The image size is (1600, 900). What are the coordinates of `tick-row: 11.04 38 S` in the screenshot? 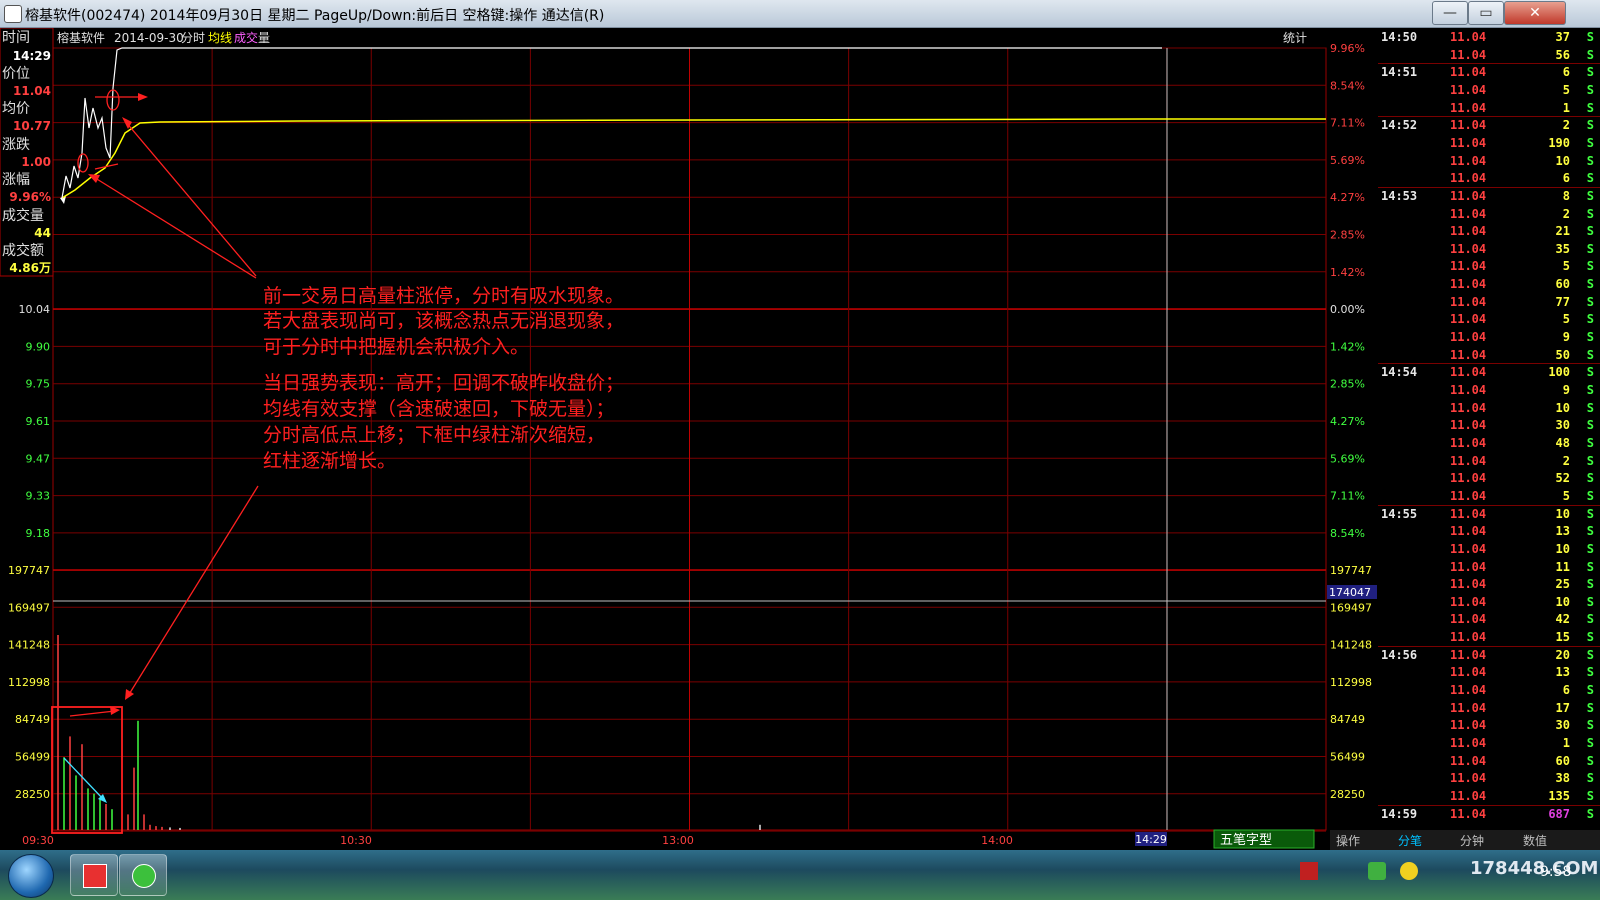 It's located at (1489, 779).